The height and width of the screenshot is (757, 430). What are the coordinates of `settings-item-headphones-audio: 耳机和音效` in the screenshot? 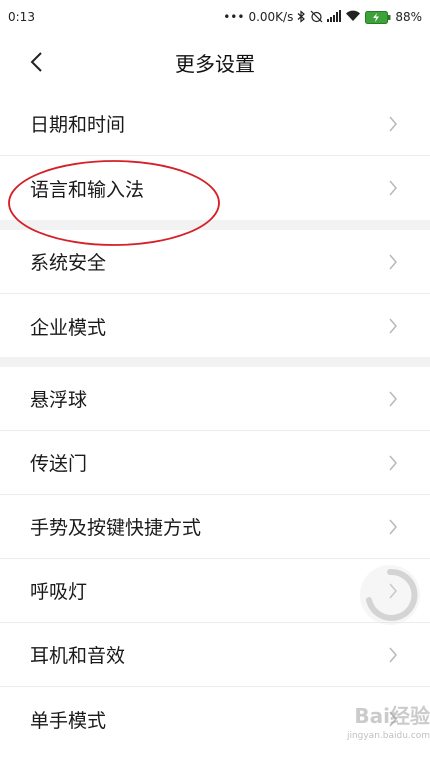 It's located at (215, 655).